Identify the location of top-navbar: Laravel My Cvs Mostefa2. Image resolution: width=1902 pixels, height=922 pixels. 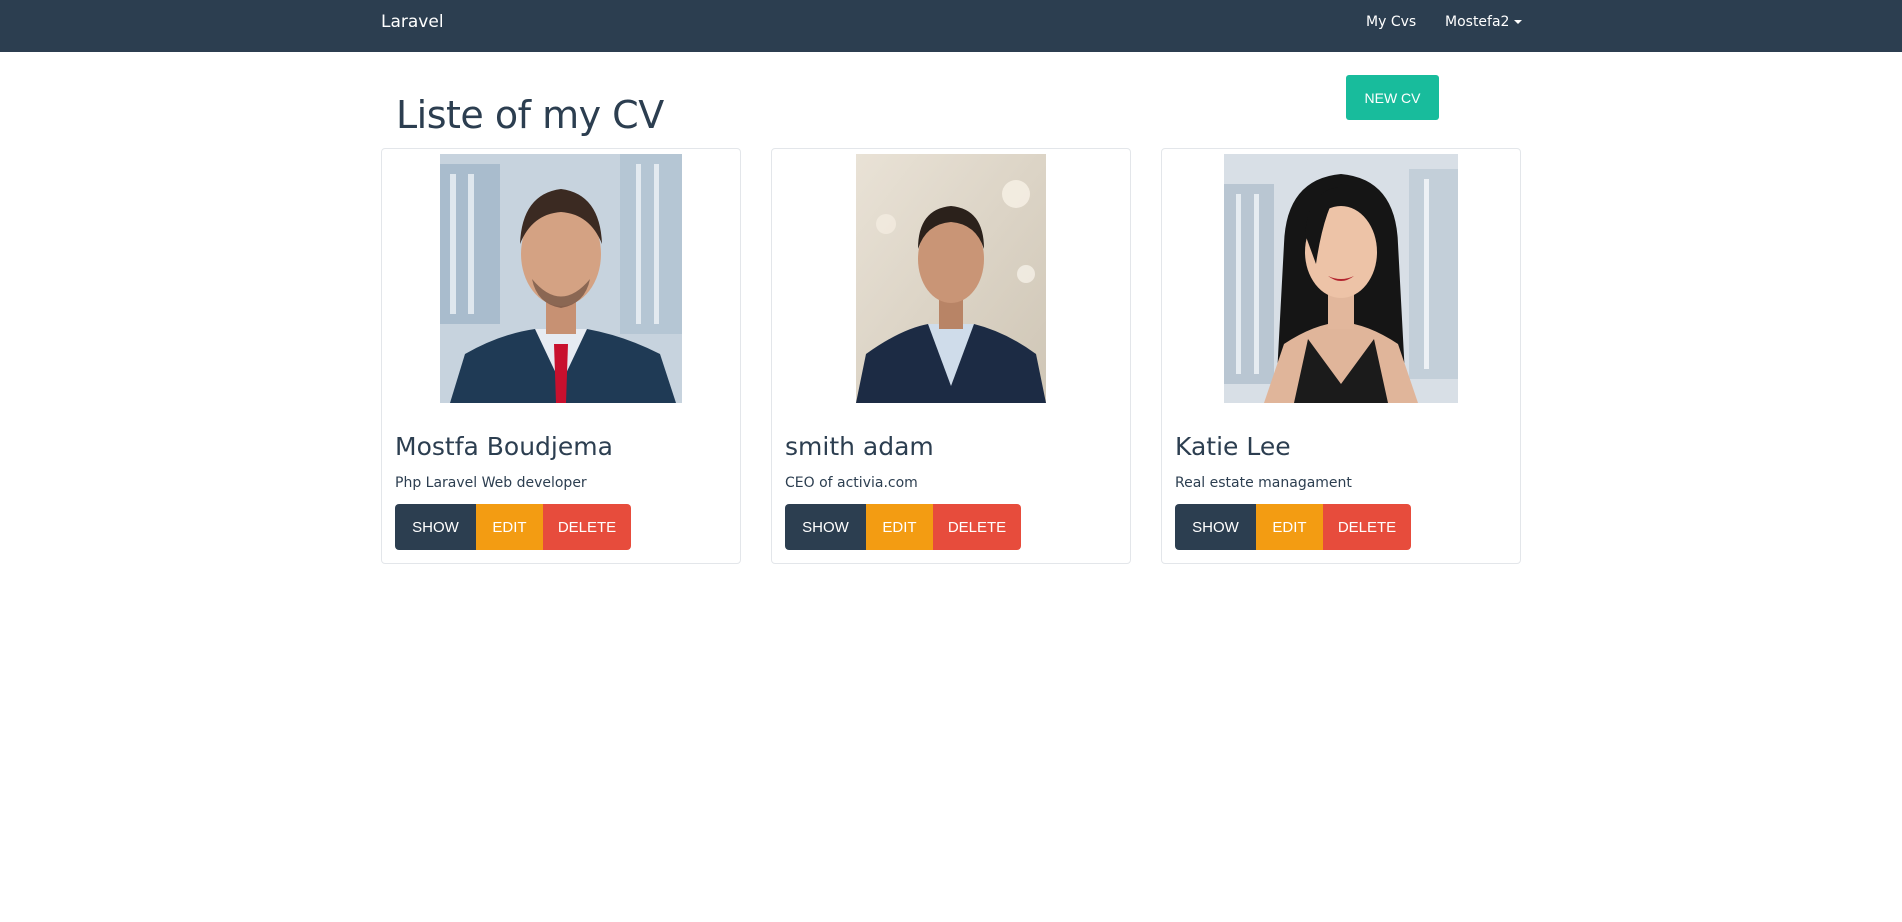
(951, 26).